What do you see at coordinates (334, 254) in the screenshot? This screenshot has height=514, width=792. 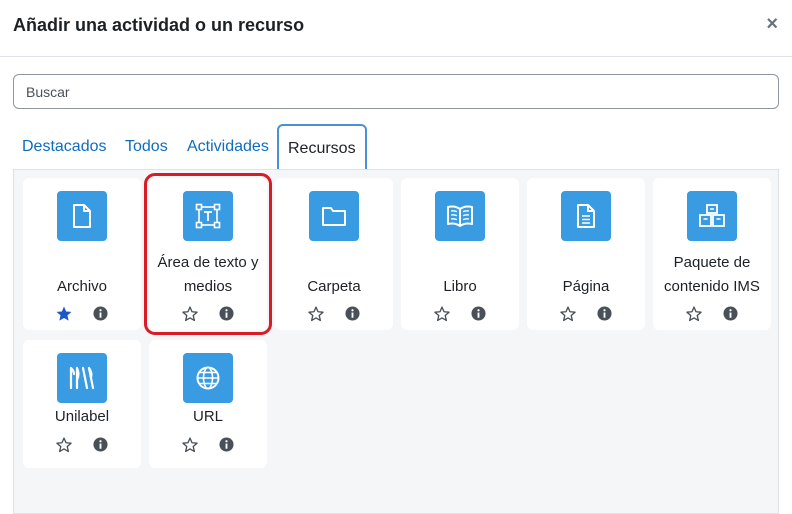 I see `module-card-carpeta: Carpeta` at bounding box center [334, 254].